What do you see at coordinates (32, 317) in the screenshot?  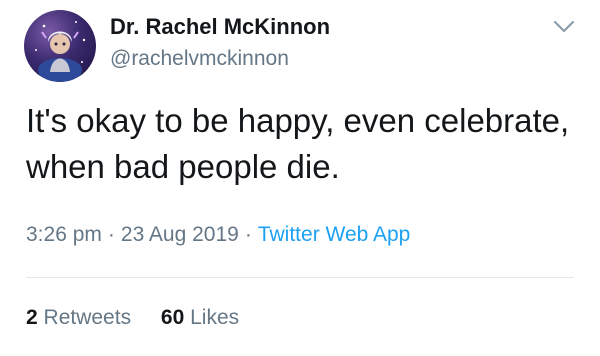 I see `retweets-count: 2` at bounding box center [32, 317].